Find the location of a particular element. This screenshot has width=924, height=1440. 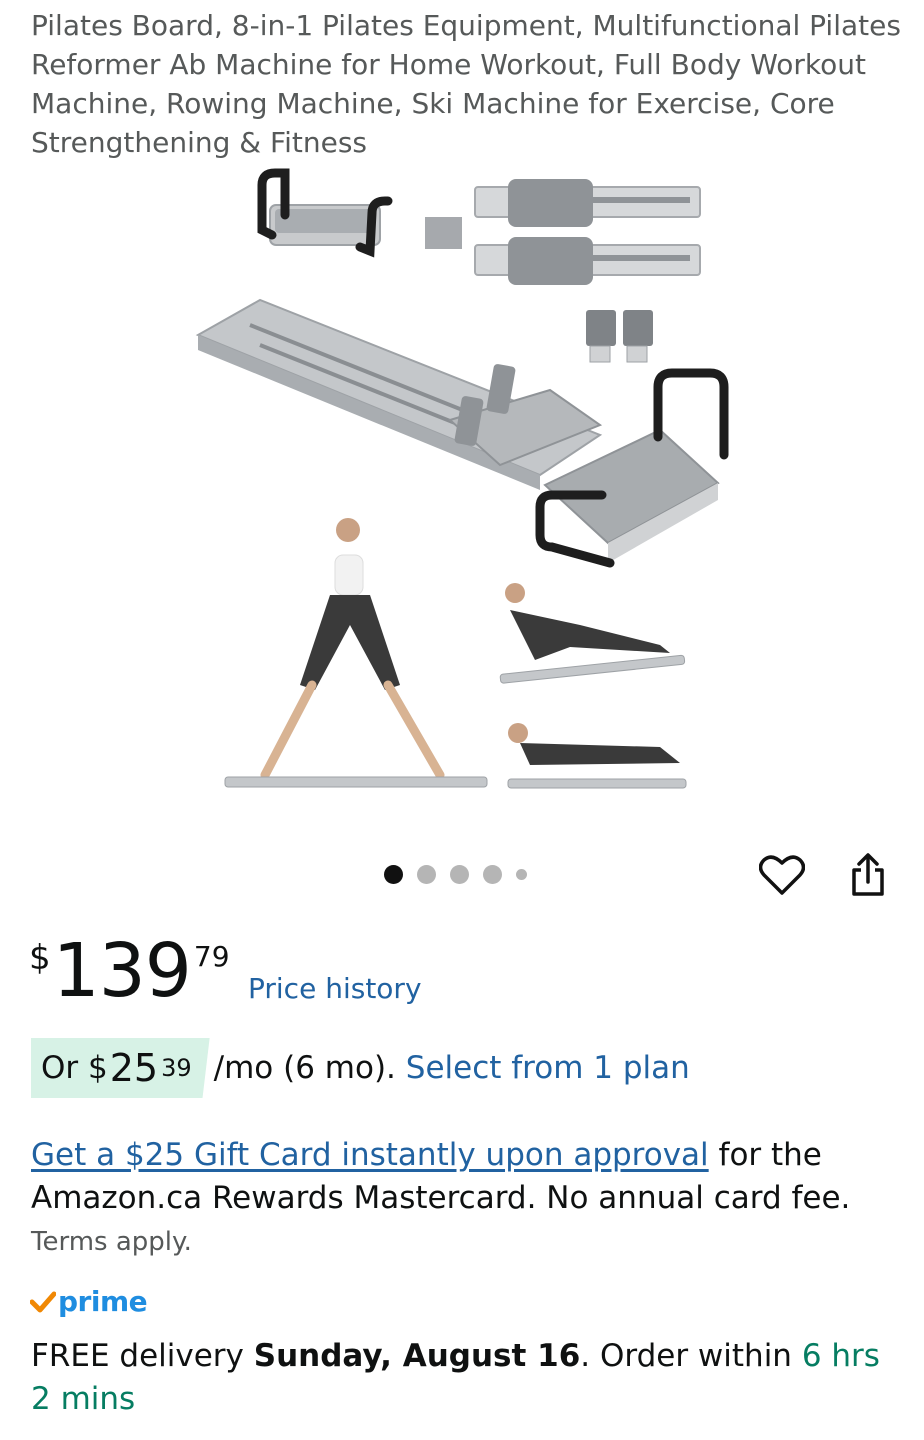

installment-offer: Or $25 39 /mo (6 mo). Select from 1 plan is located at coordinates (360, 1068).